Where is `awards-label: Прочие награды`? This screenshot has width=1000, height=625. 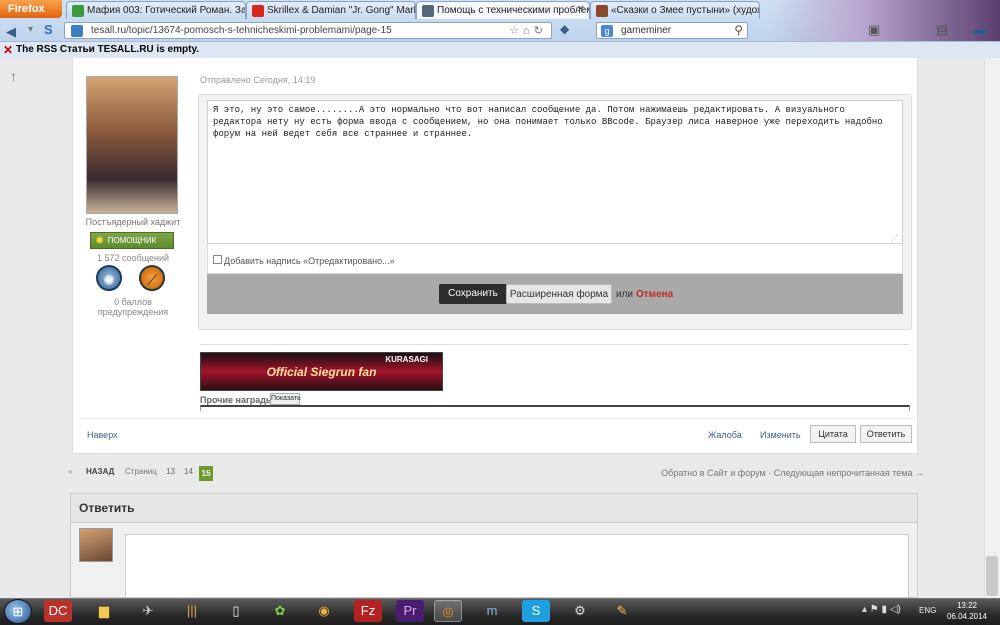
awards-label: Прочие награды is located at coordinates (237, 400).